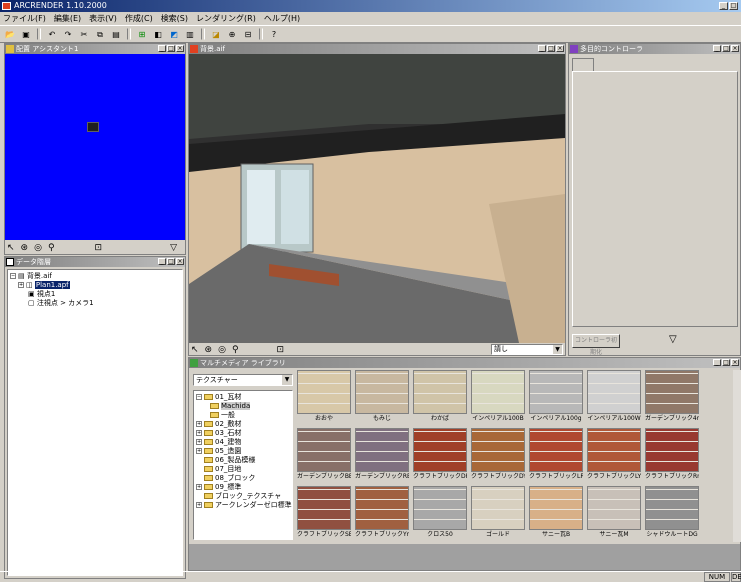 The width and height of the screenshot is (741, 582). I want to click on texture-thumbnail: もみじ, so click(382, 397).